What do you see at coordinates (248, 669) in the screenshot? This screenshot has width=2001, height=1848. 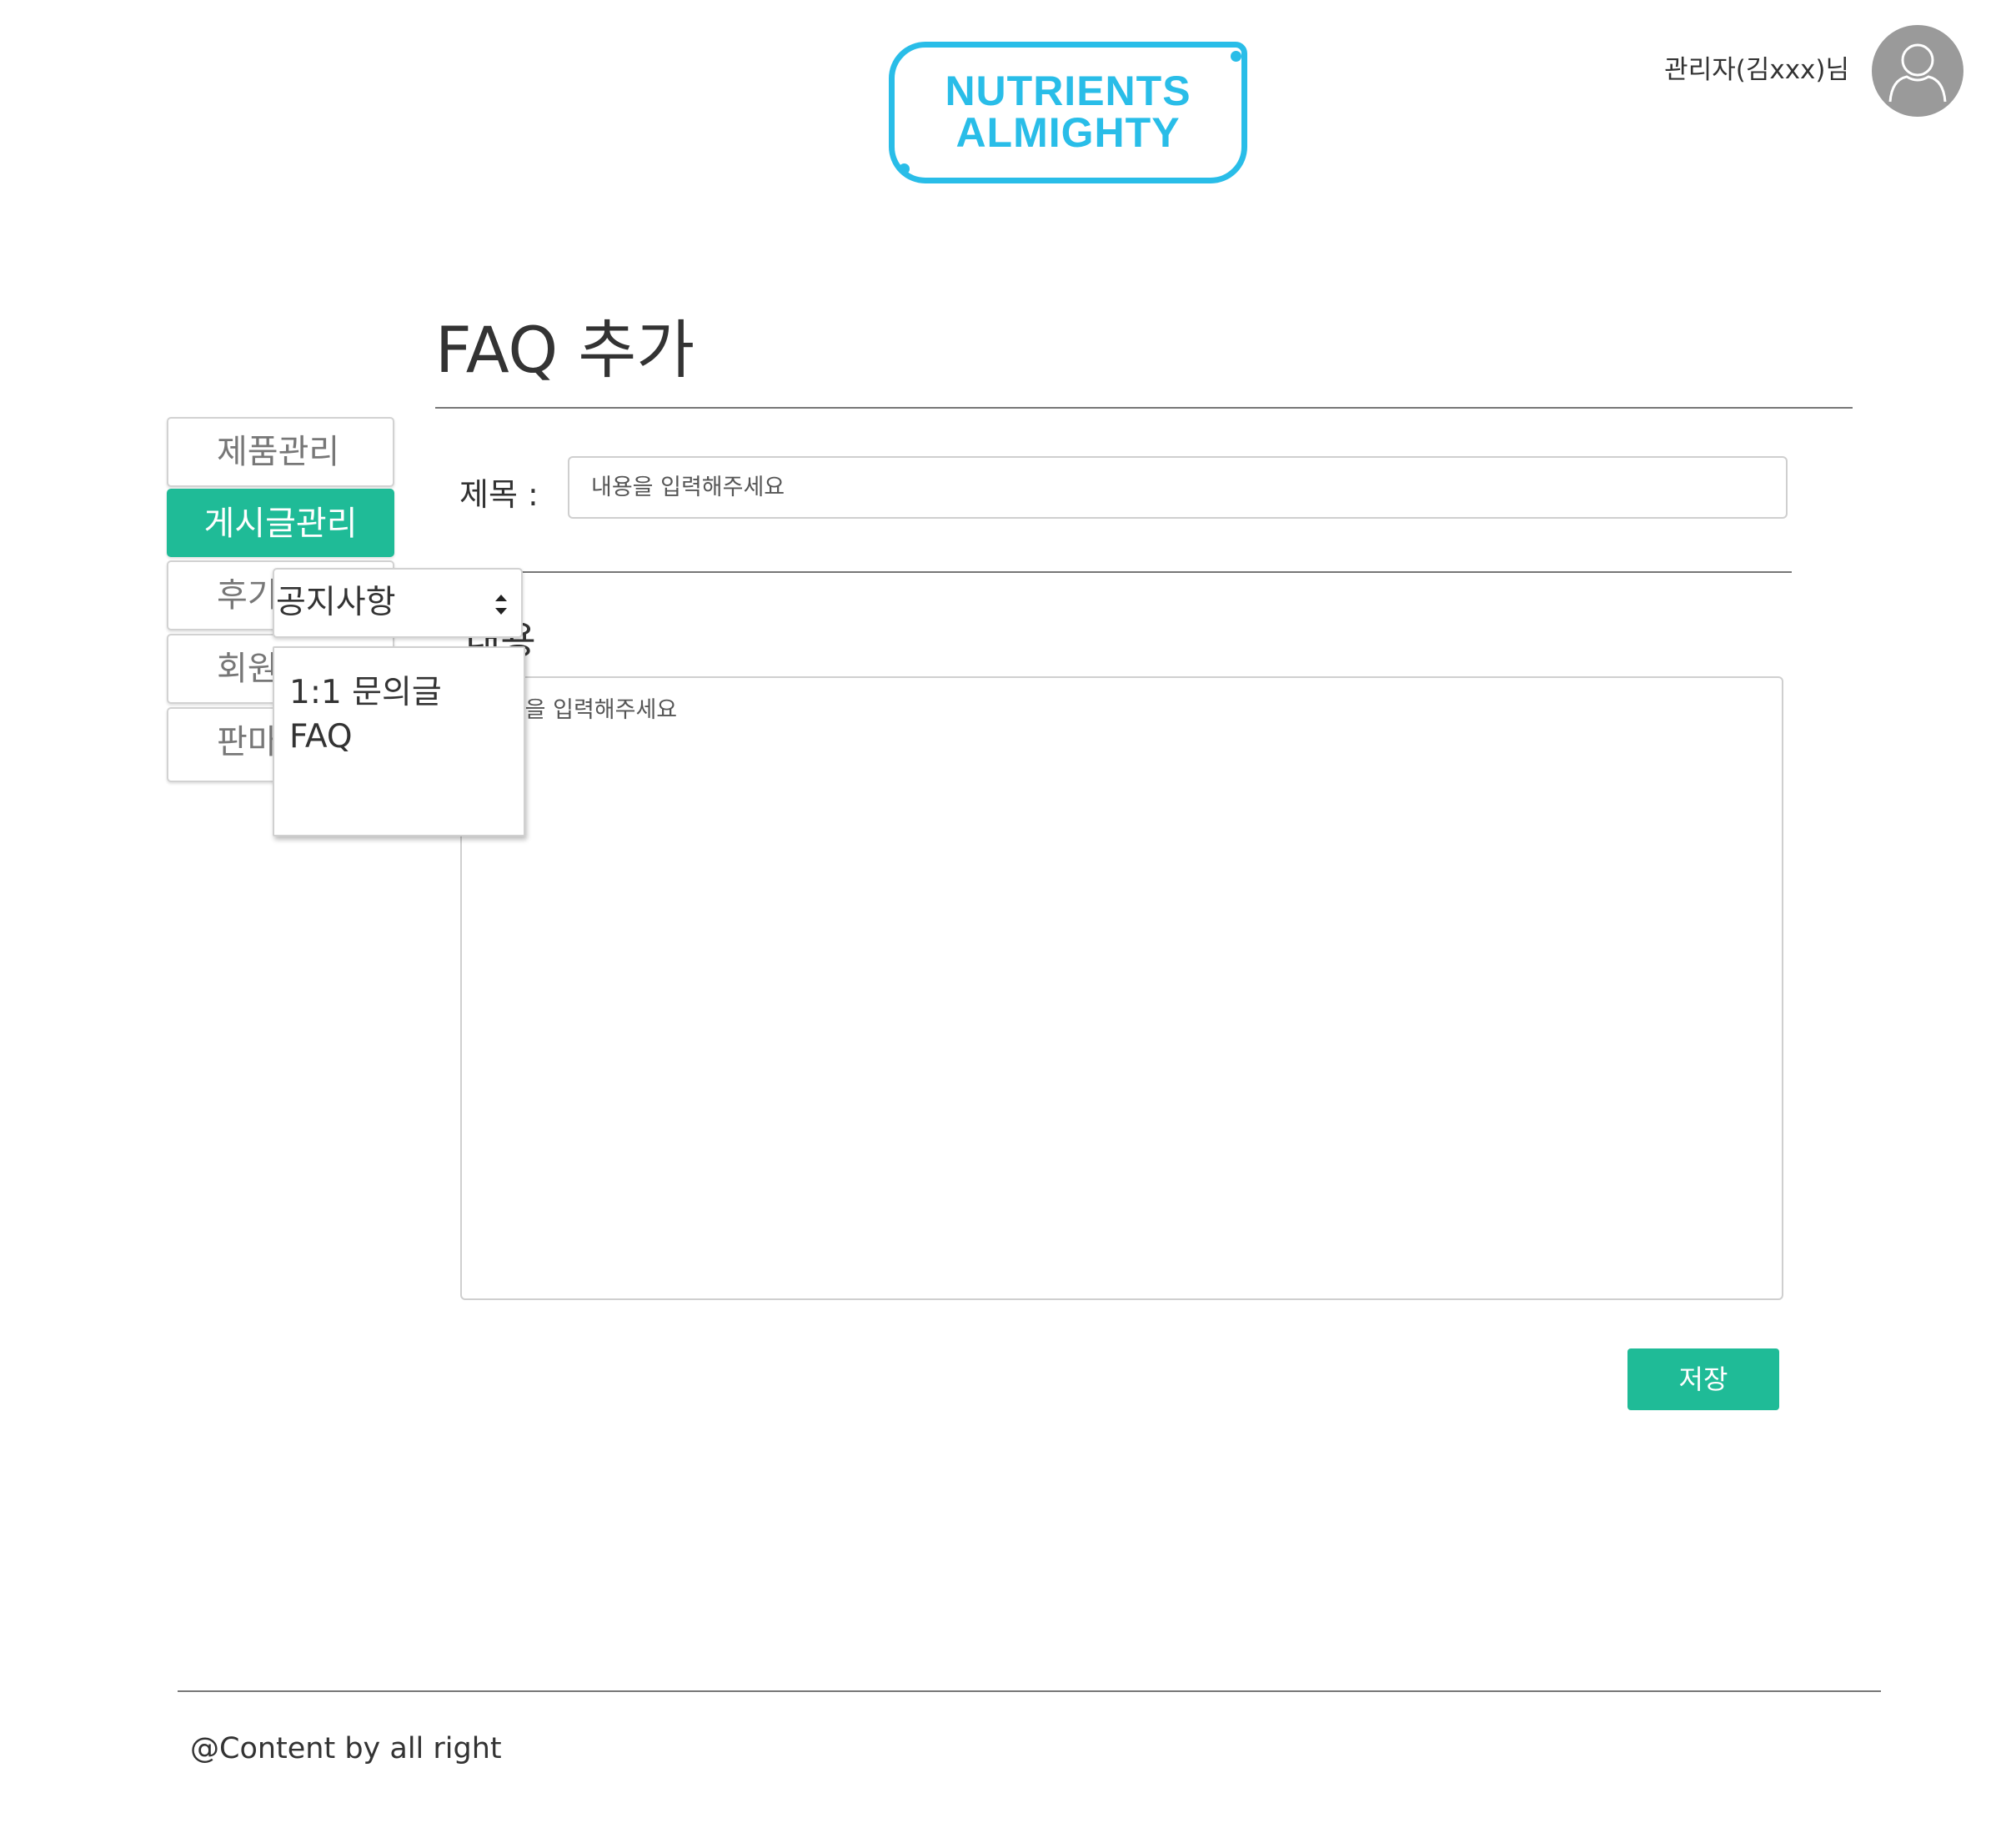 I see `sidebar-item-label: 회원` at bounding box center [248, 669].